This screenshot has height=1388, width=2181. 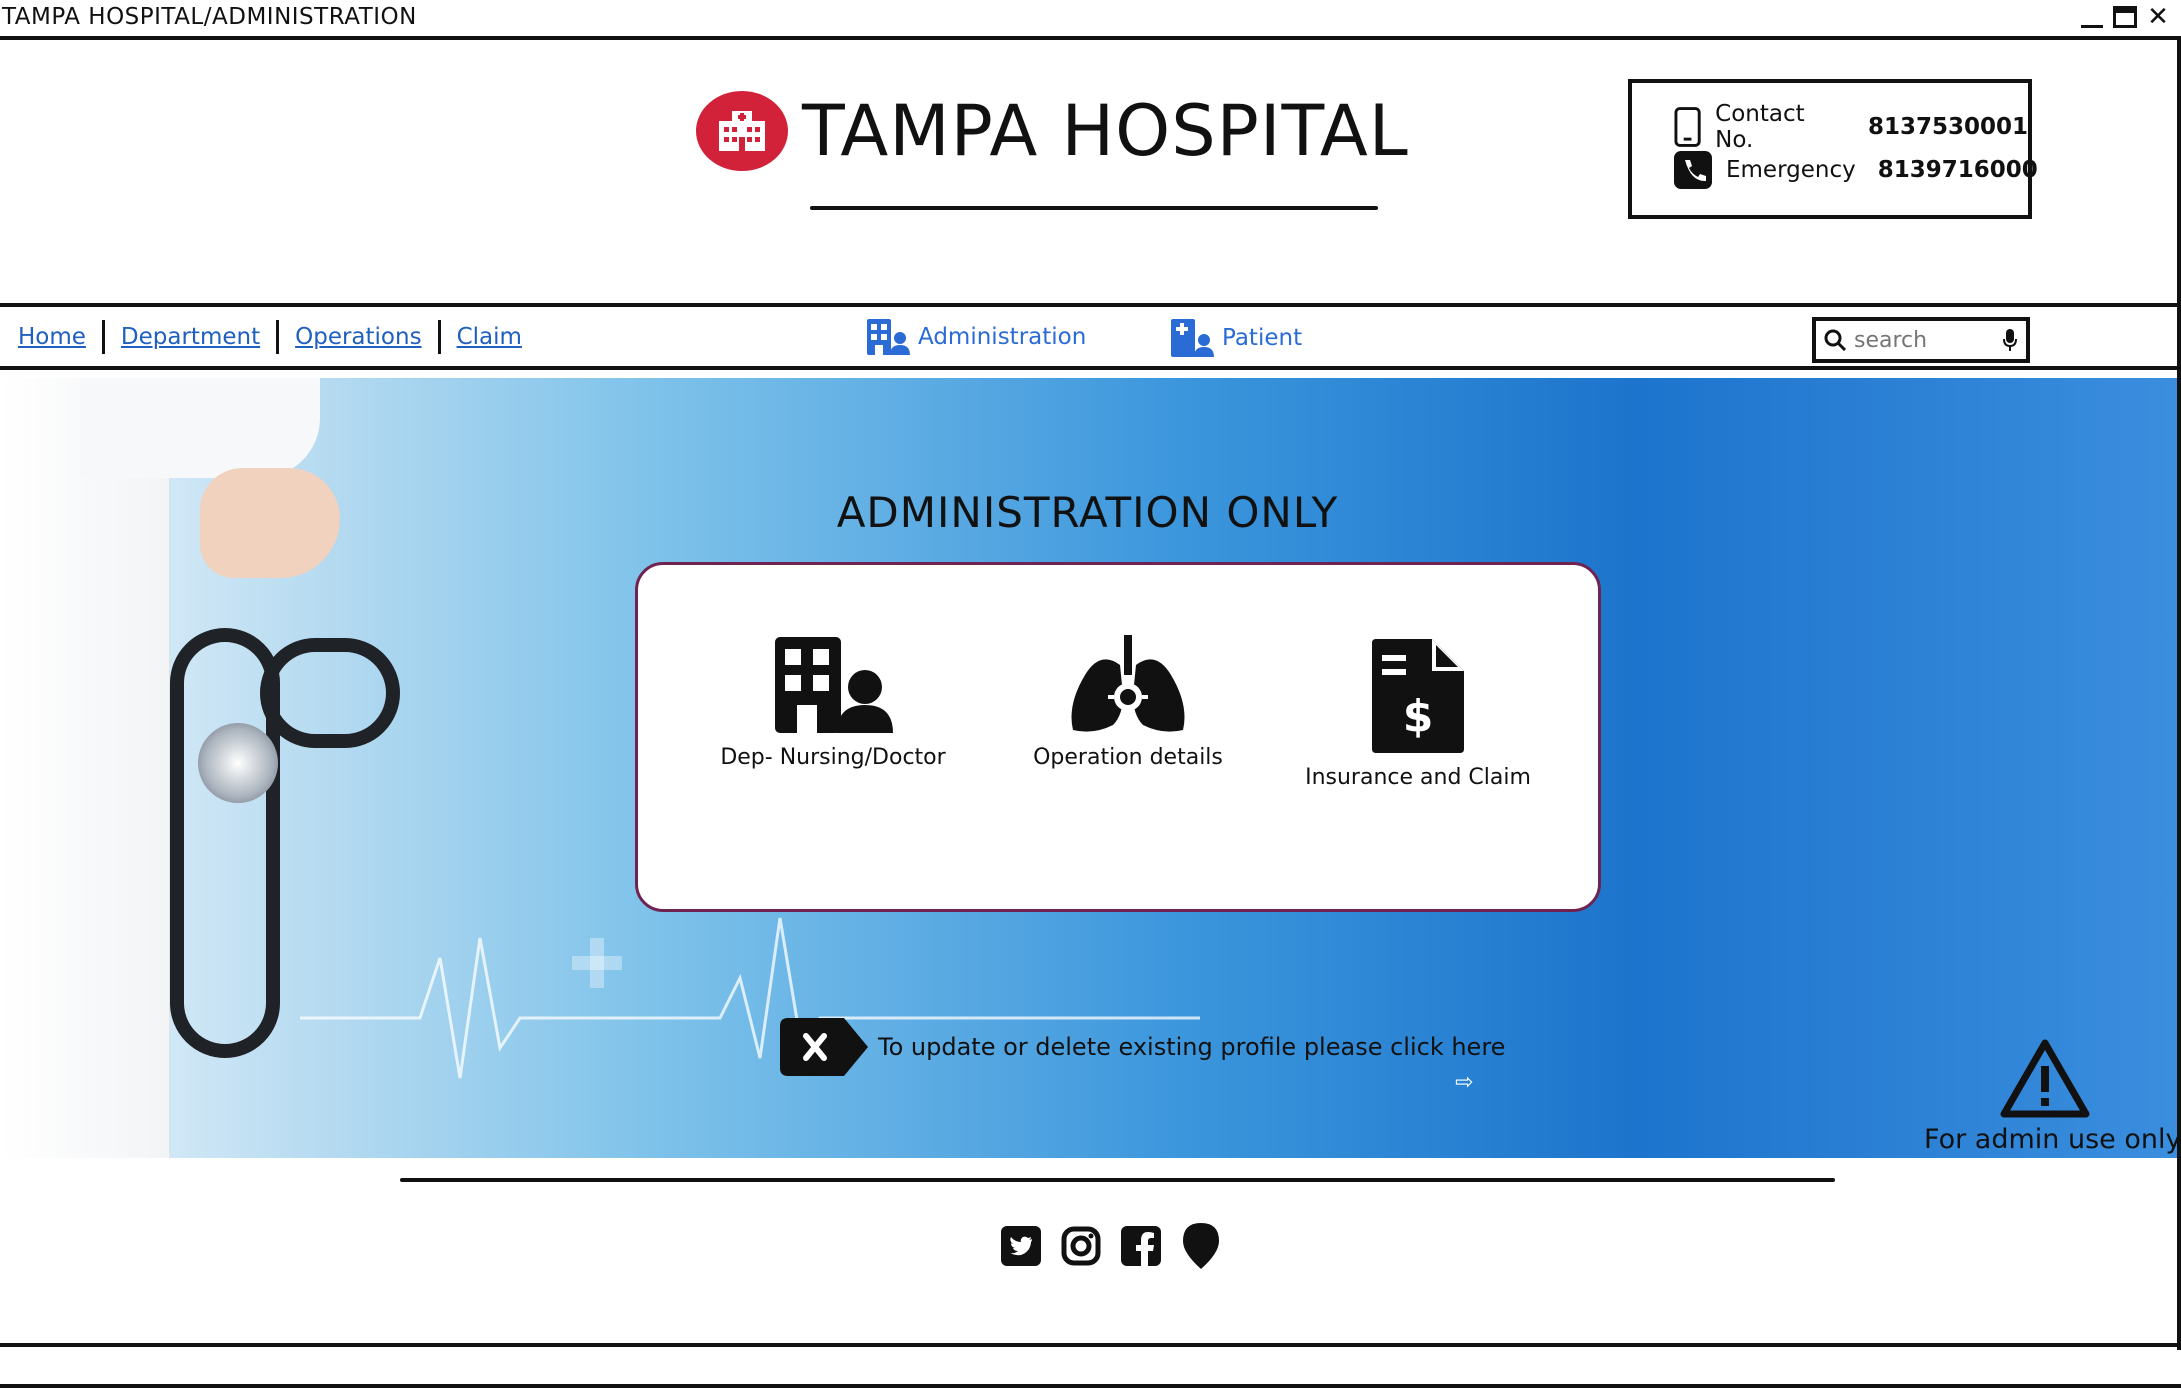 What do you see at coordinates (270, 337) in the screenshot?
I see `main-nav: Home Department Operations Claim` at bounding box center [270, 337].